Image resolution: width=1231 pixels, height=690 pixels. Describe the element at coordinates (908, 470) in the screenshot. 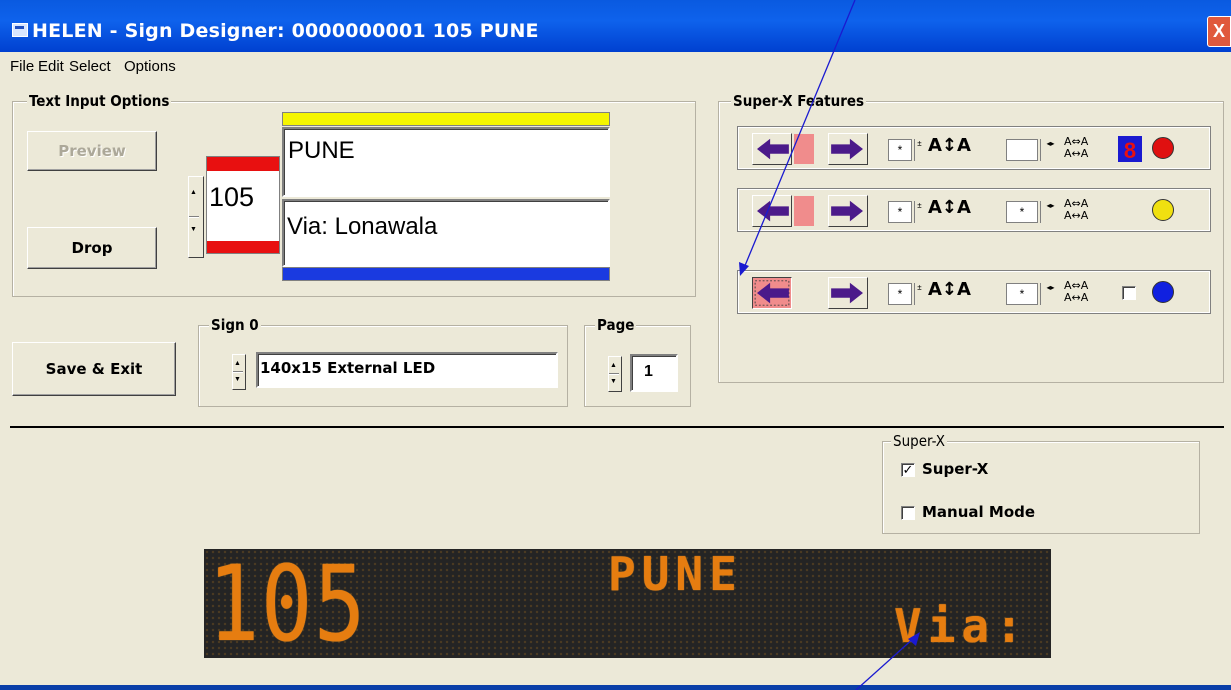

I see `super-x-checkbox: ✓` at that location.